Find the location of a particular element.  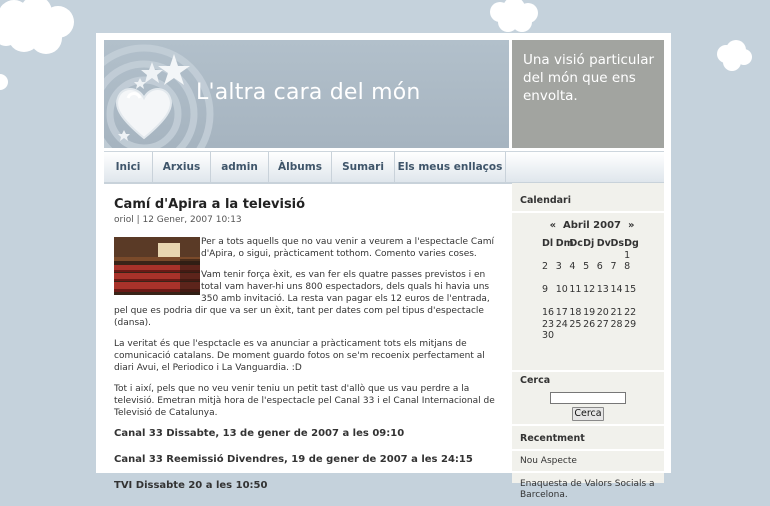

calendar-day: 23 is located at coordinates (548, 324).